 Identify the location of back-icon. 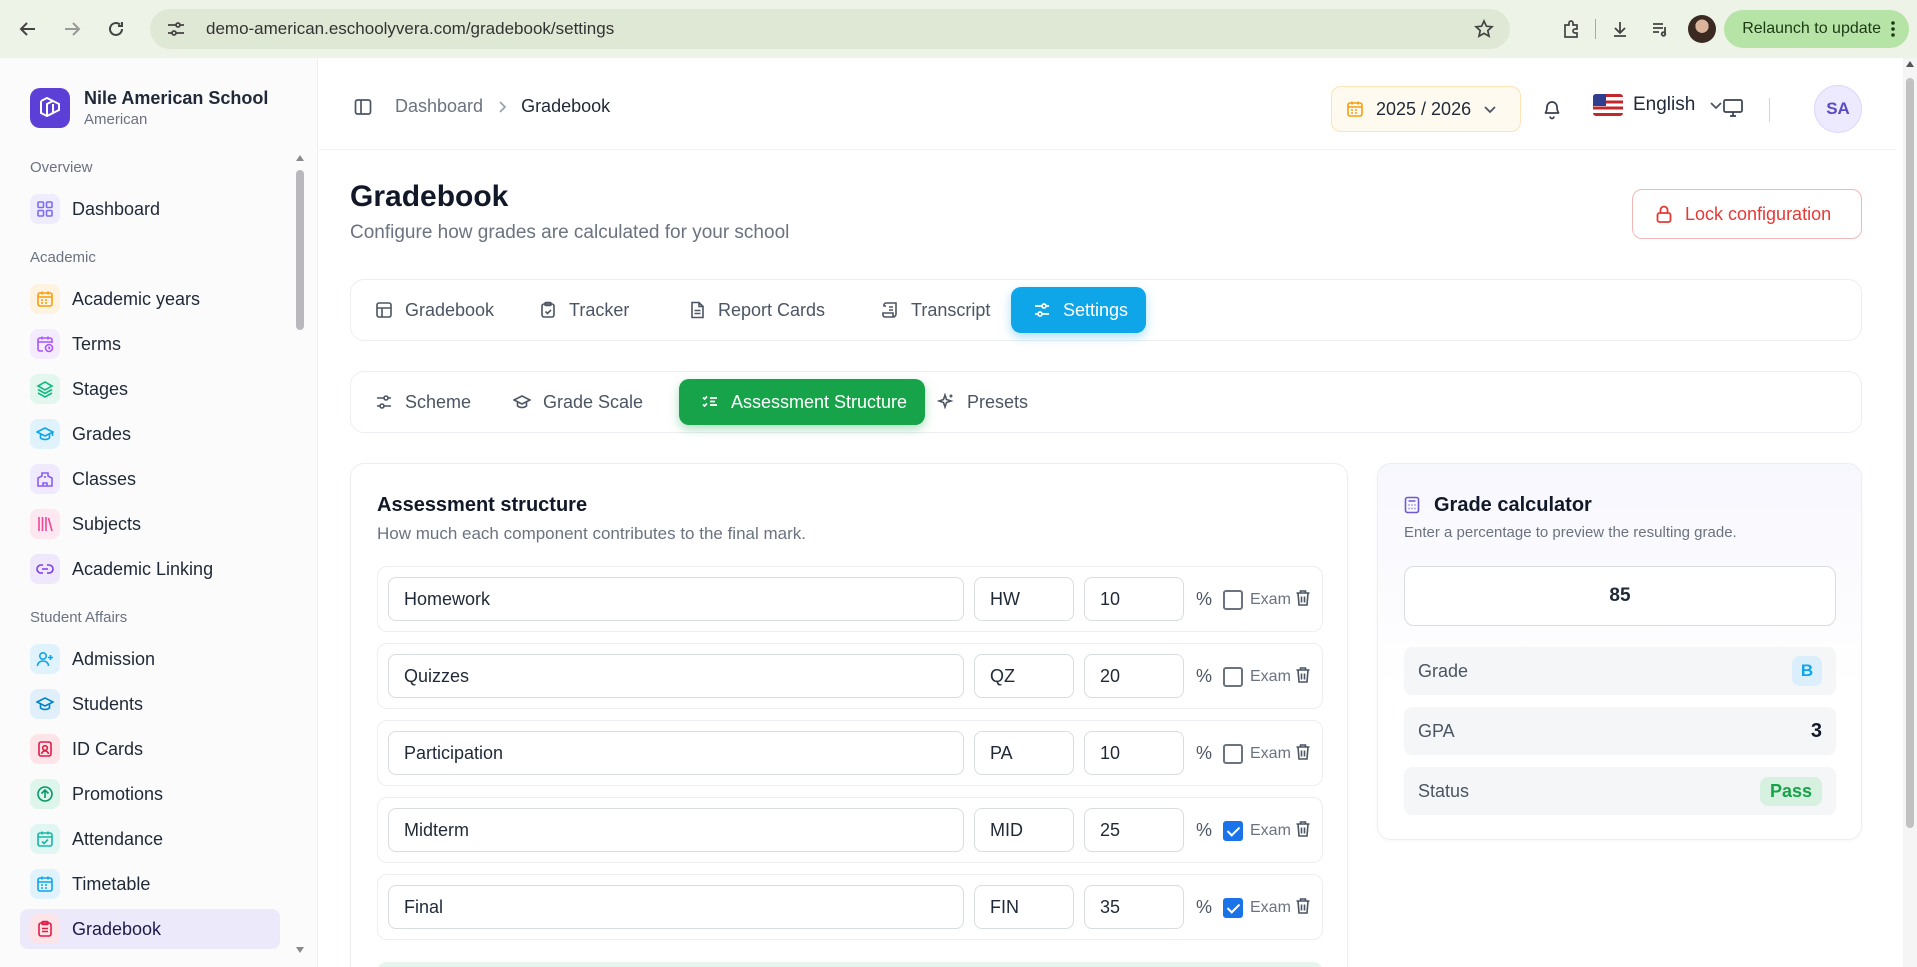
(28, 29).